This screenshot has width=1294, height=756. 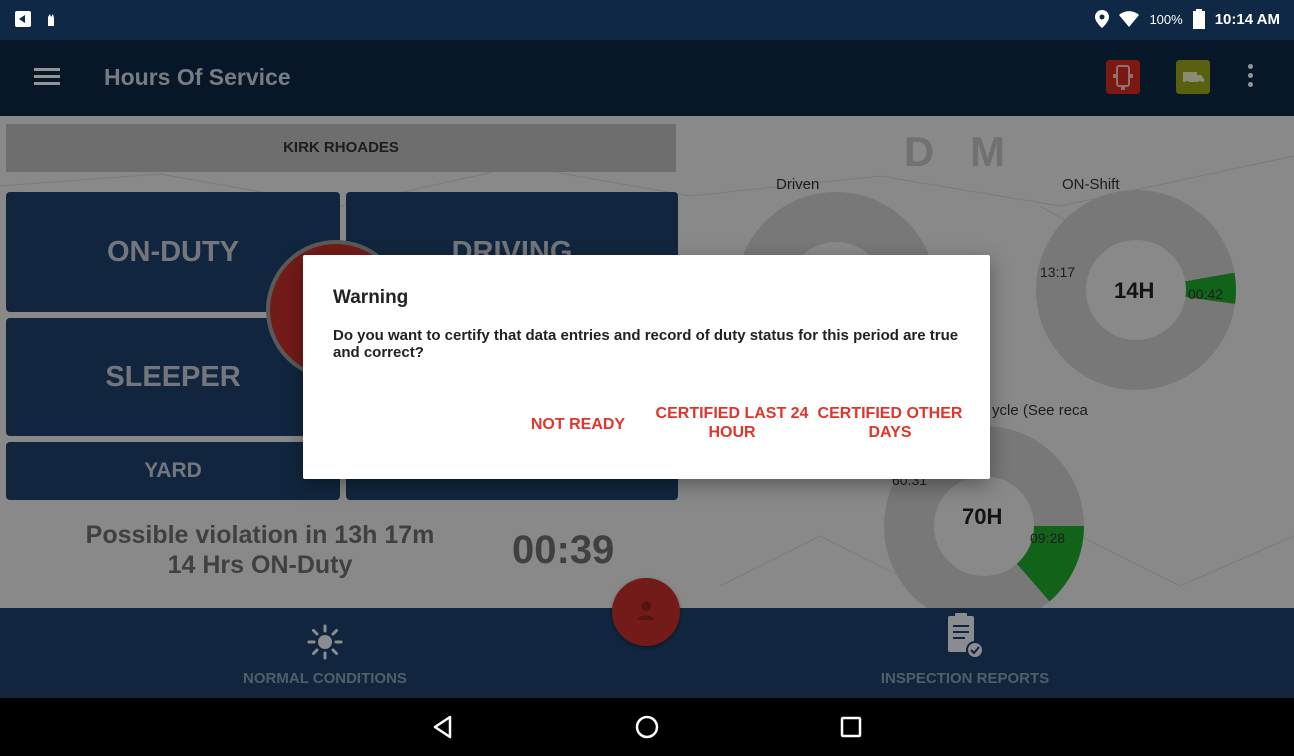 I want to click on notification-hand-icon, so click(x=51, y=20).